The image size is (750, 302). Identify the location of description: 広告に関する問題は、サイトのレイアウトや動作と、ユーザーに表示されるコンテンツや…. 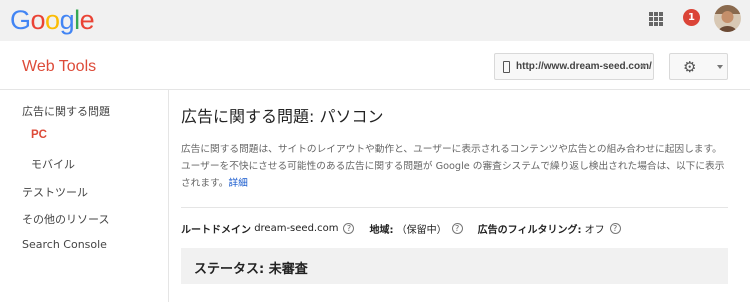
(455, 166).